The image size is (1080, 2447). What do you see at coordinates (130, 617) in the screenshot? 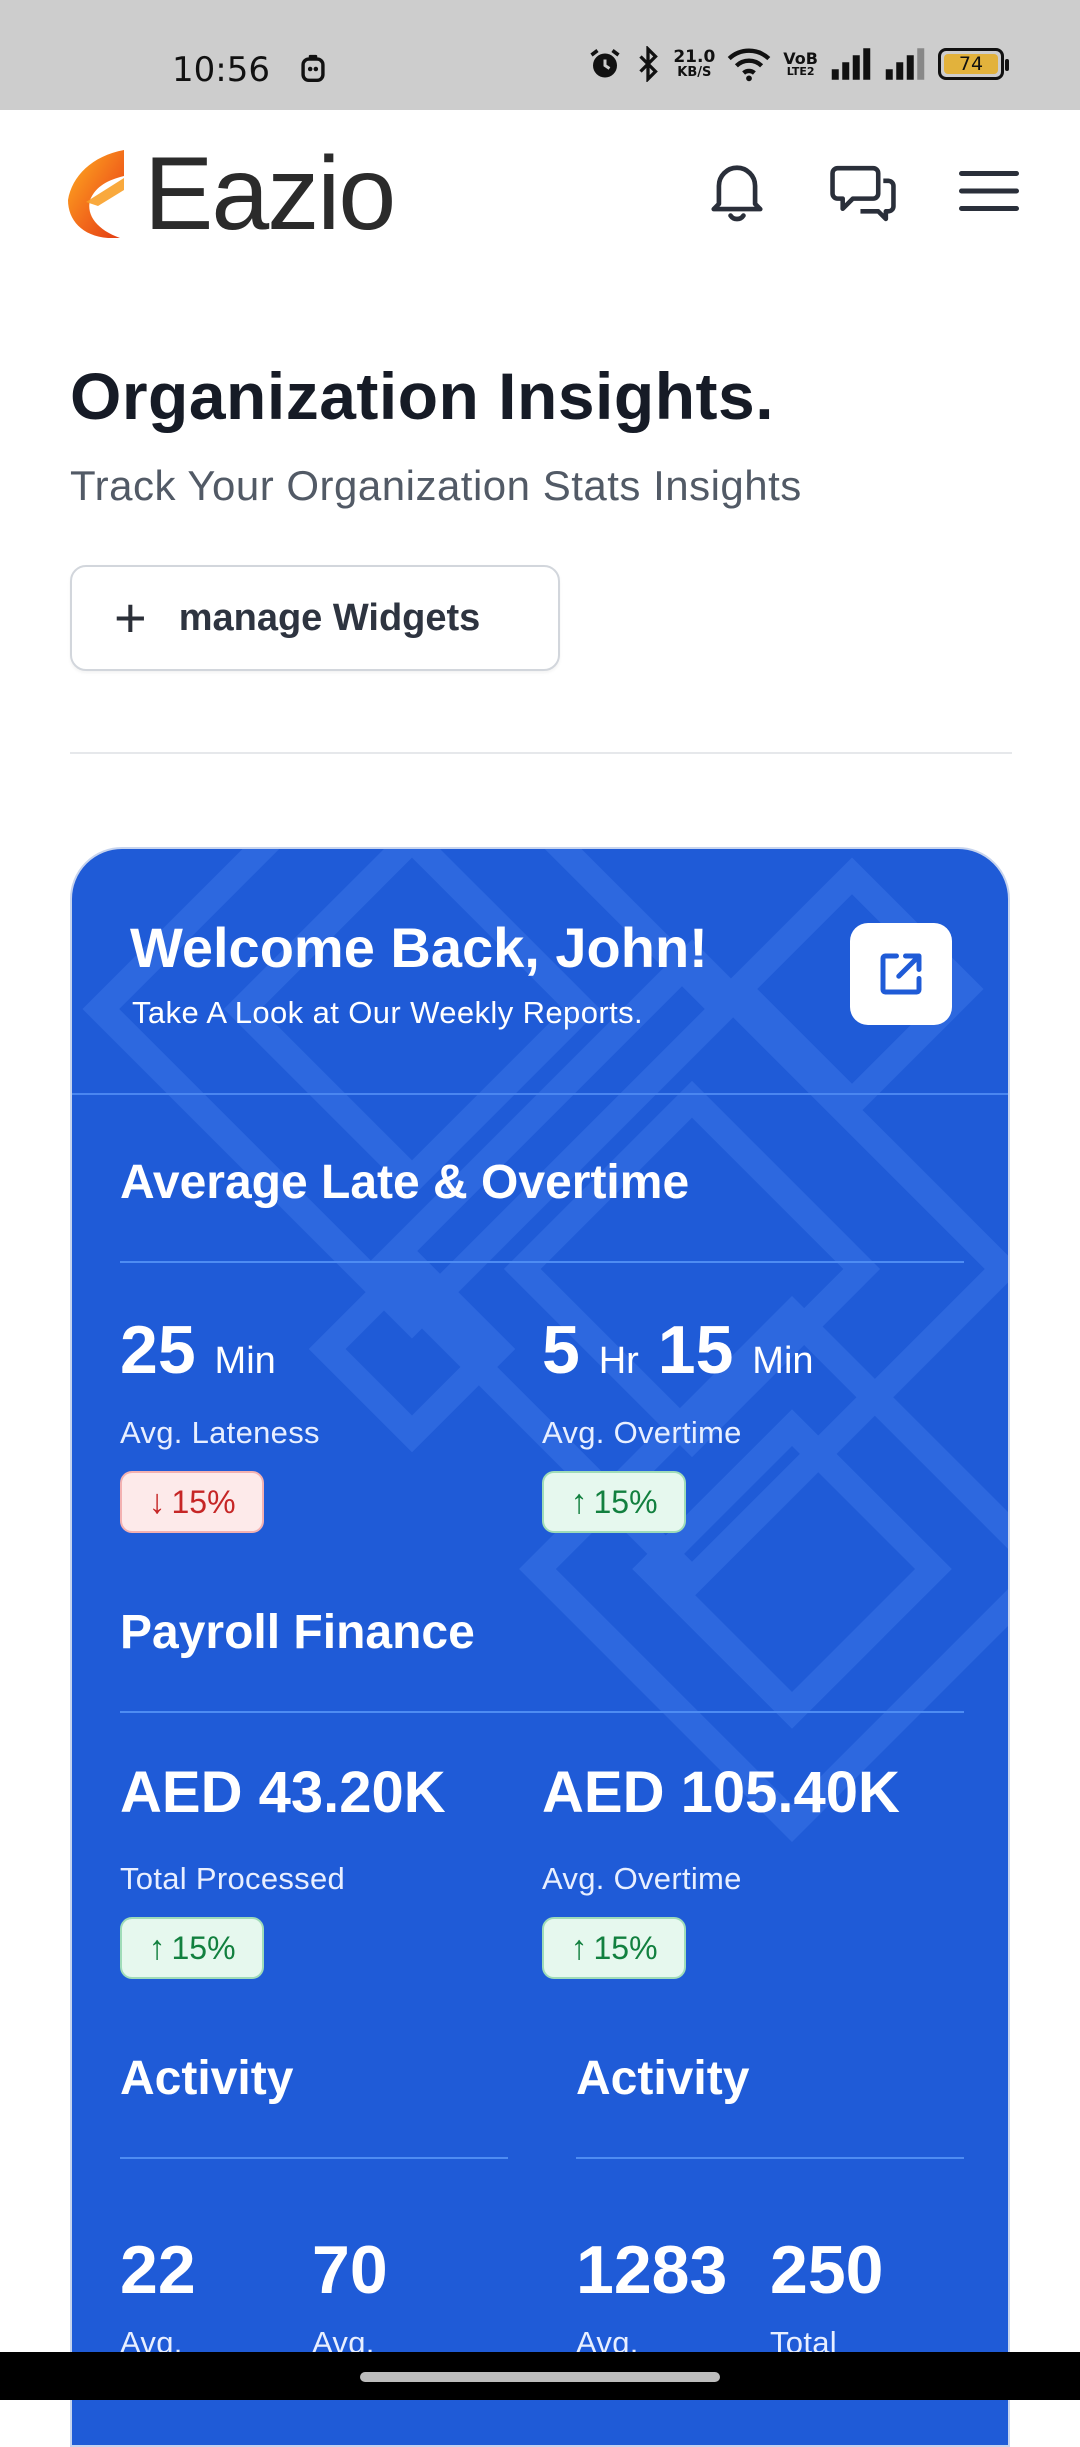
I see `plus-icon: +` at bounding box center [130, 617].